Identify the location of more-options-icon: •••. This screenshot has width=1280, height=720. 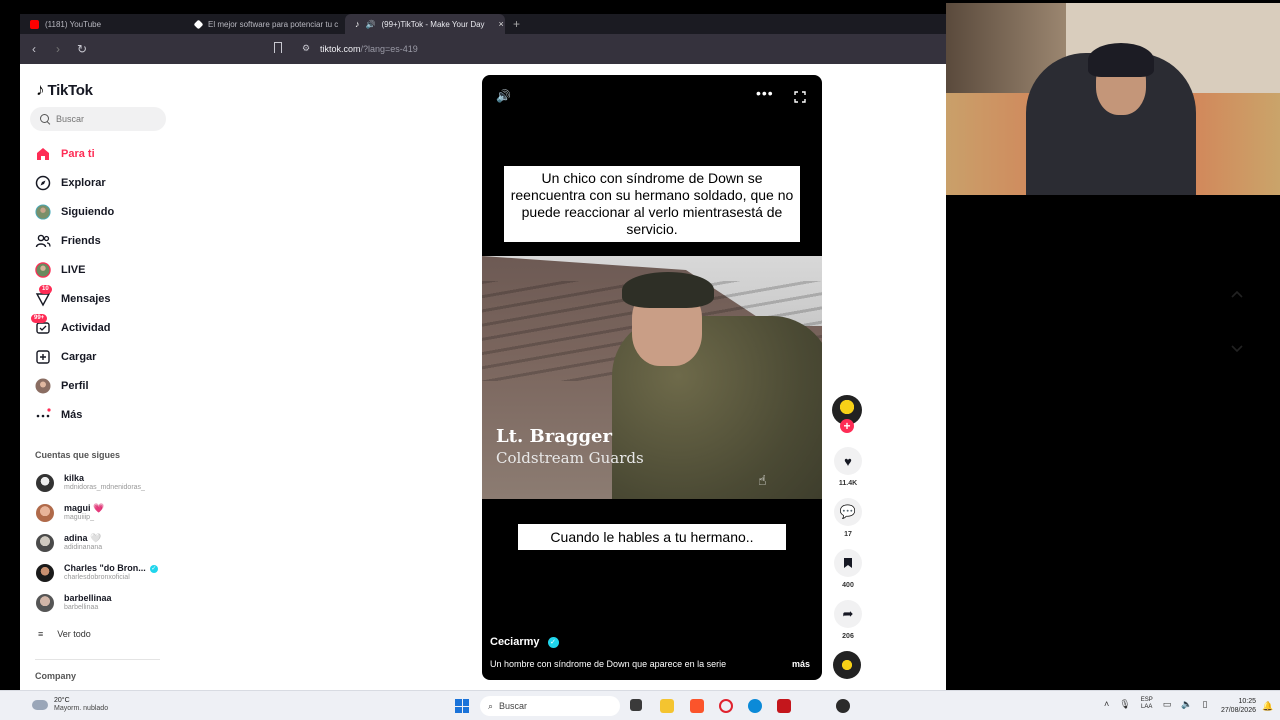
(765, 93).